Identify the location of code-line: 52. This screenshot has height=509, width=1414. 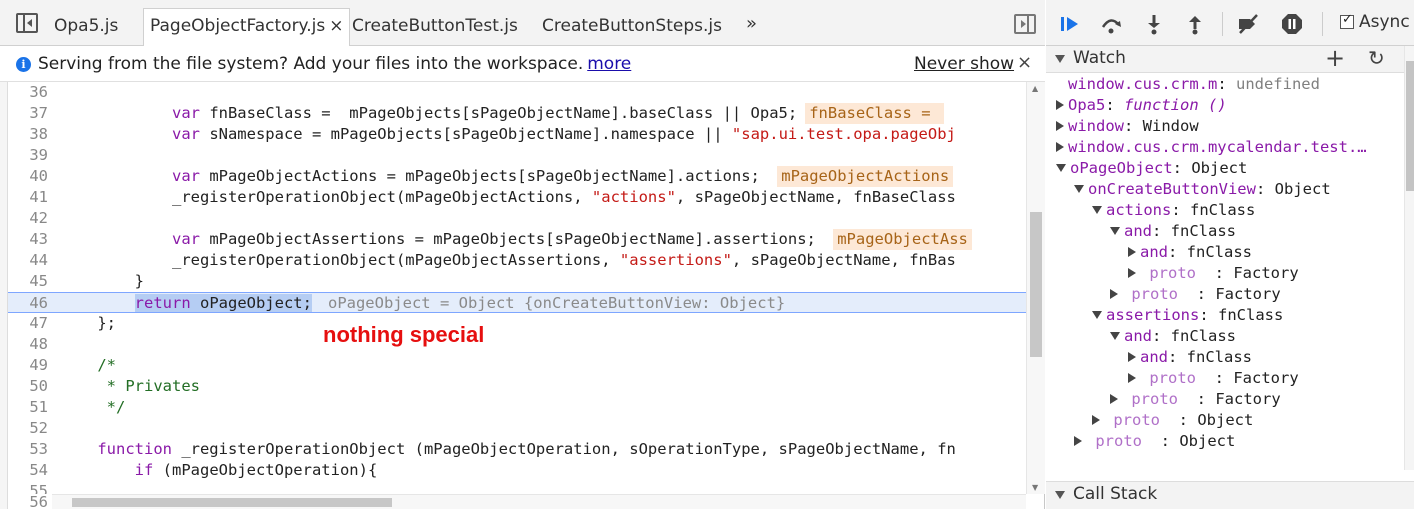
(517, 428).